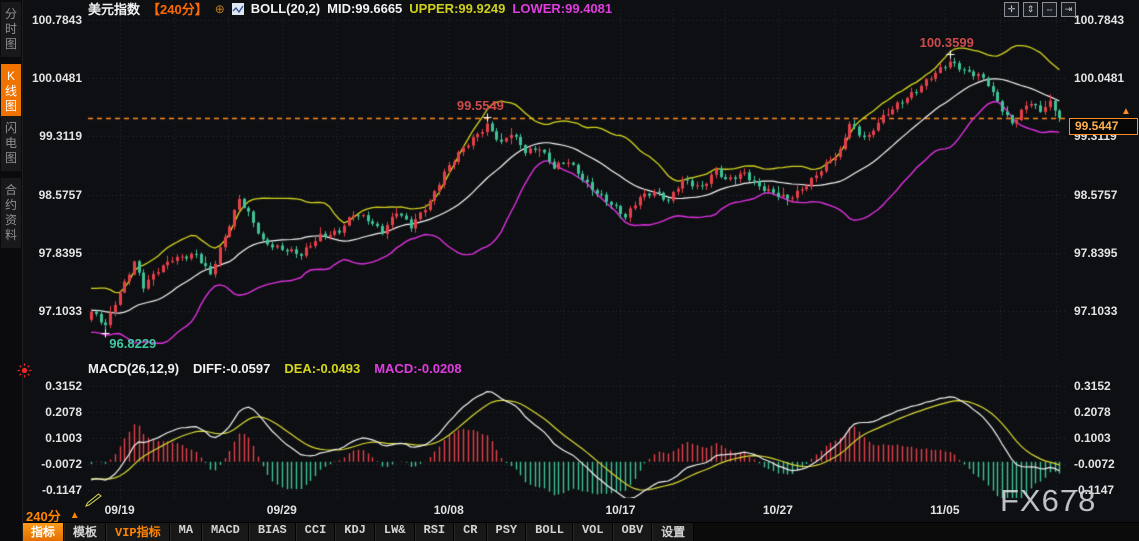 The height and width of the screenshot is (541, 1139). I want to click on macd-diff-value: DIFF:-0.0597, so click(232, 368).